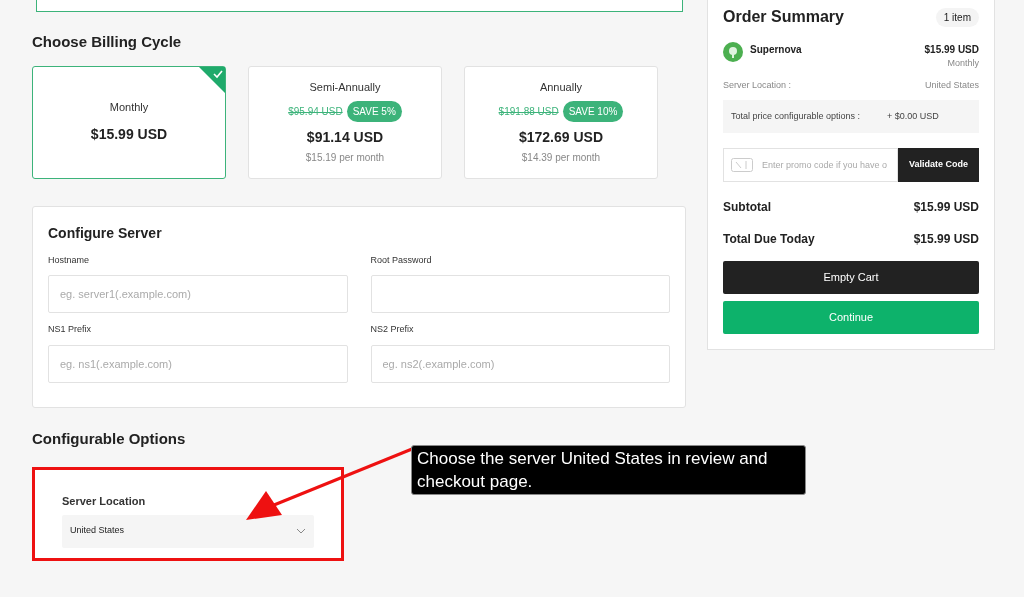 The height and width of the screenshot is (597, 1024). What do you see at coordinates (593, 111) in the screenshot?
I see `save-badge: SAVE 10%` at bounding box center [593, 111].